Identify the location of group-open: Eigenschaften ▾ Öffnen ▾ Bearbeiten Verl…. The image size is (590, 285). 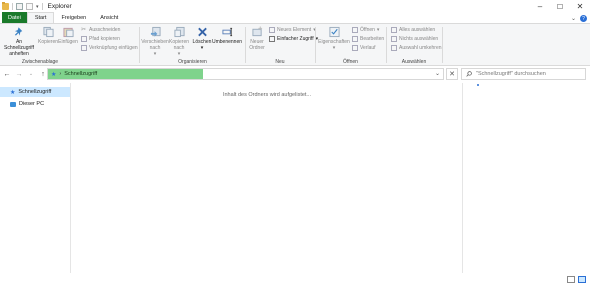
(350, 45).